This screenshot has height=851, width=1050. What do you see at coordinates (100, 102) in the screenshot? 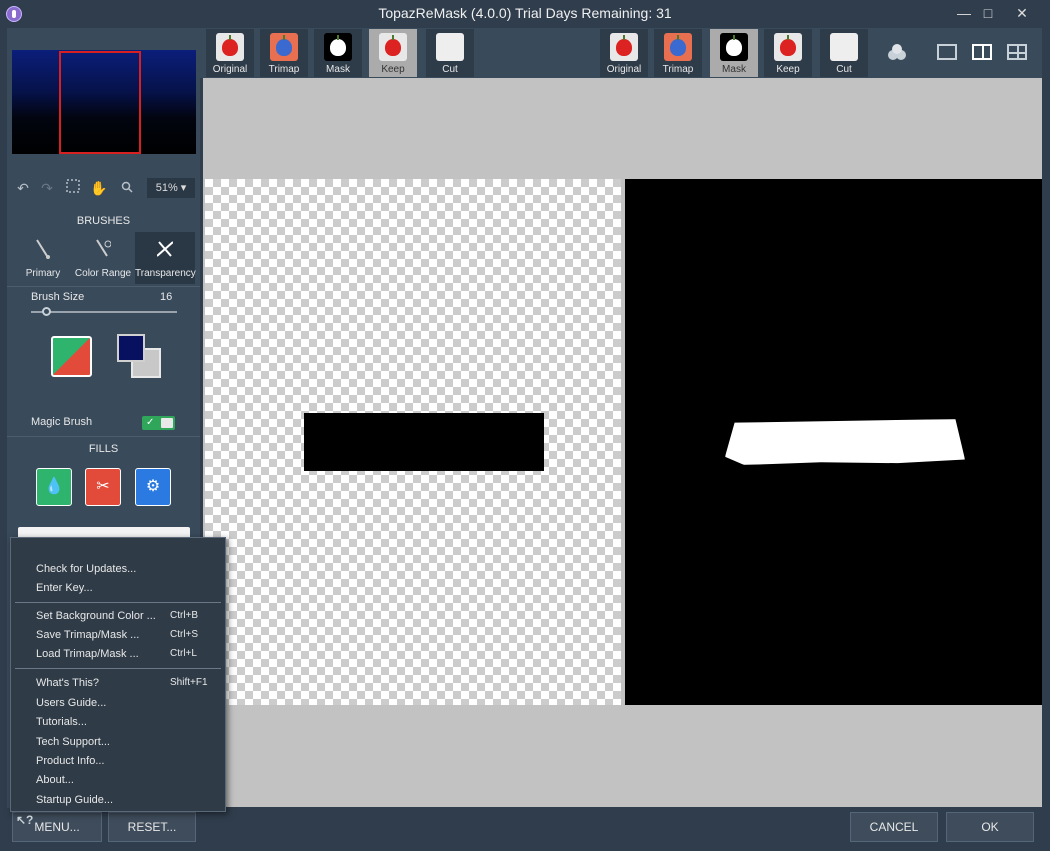
I see `navigator-viewport-frame` at bounding box center [100, 102].